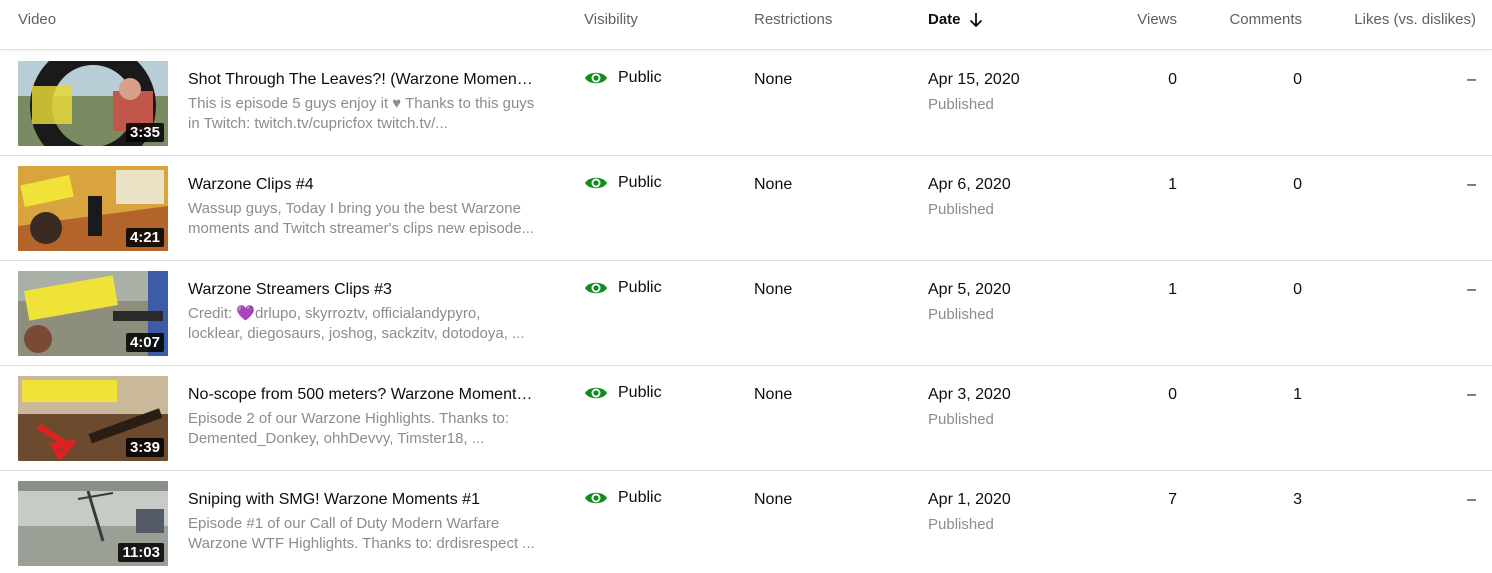 This screenshot has width=1492, height=573. Describe the element at coordinates (37, 19) in the screenshot. I see `column-header-video: Video` at that location.